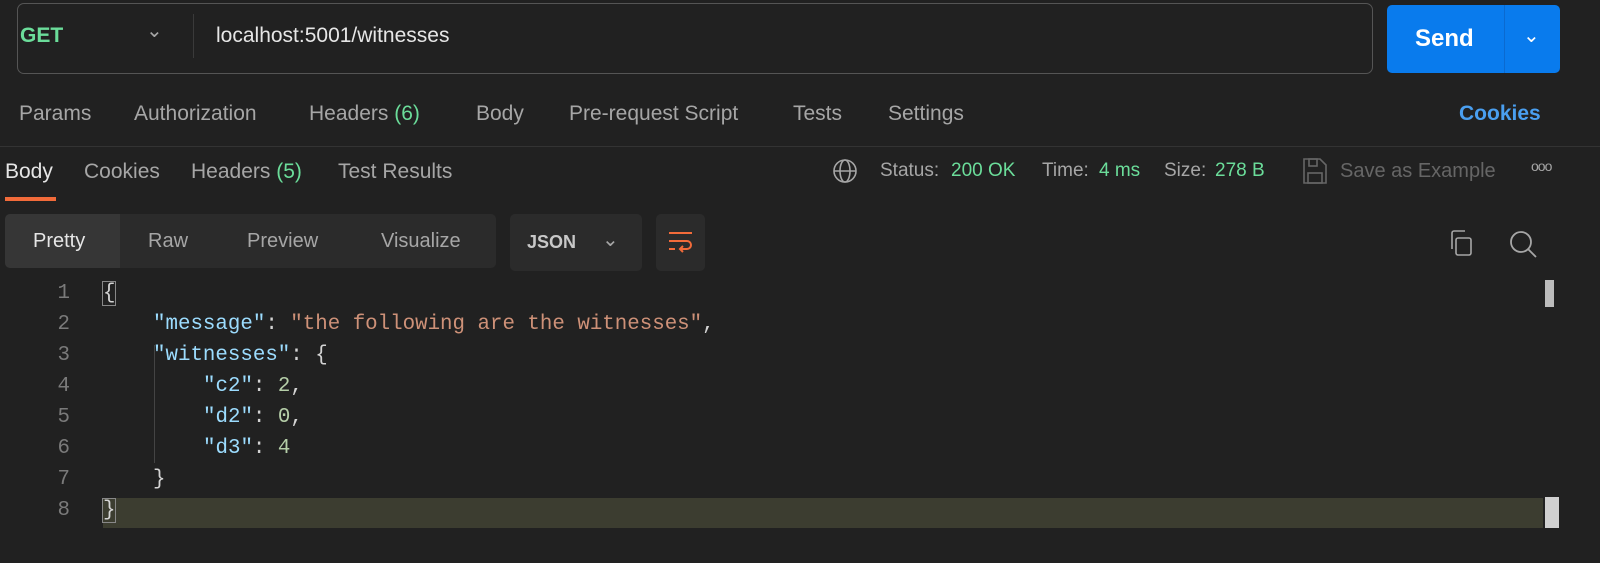 This screenshot has height=563, width=1600. Describe the element at coordinates (63, 448) in the screenshot. I see `line-number: 6` at that location.